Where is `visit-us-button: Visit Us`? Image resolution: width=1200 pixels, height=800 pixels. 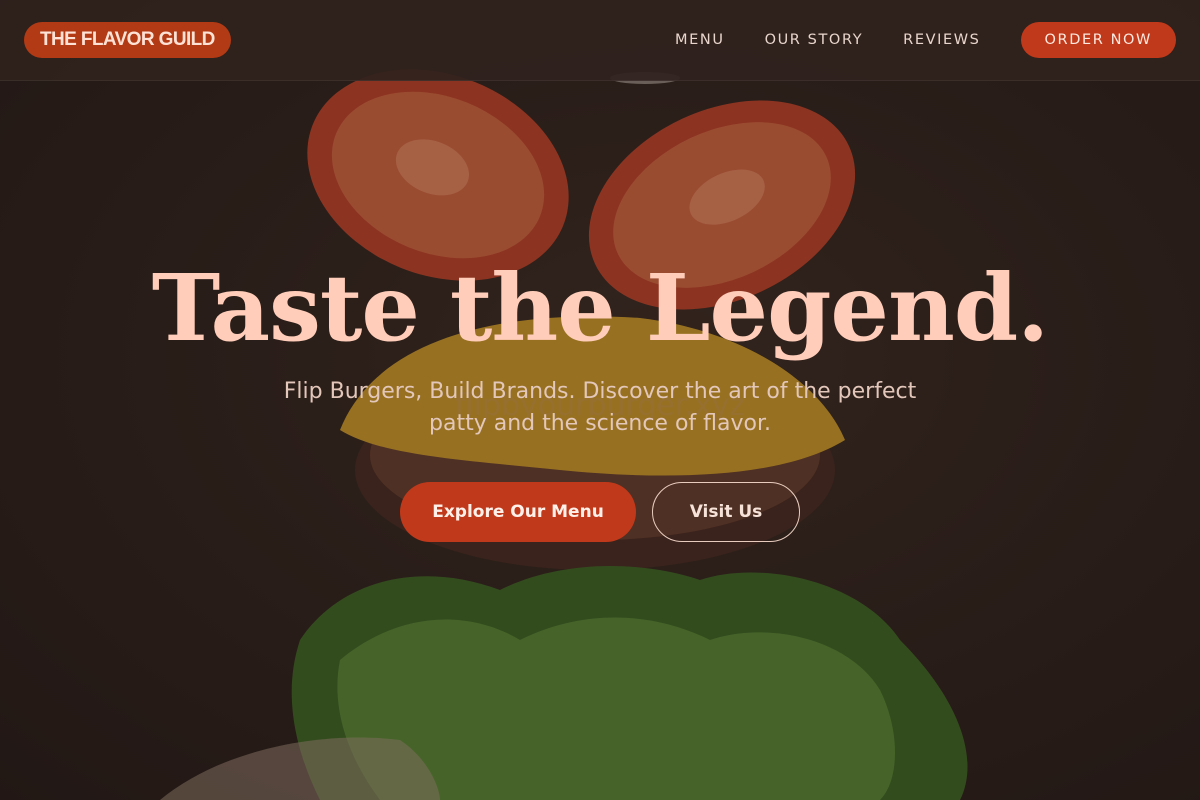 visit-us-button: Visit Us is located at coordinates (726, 512).